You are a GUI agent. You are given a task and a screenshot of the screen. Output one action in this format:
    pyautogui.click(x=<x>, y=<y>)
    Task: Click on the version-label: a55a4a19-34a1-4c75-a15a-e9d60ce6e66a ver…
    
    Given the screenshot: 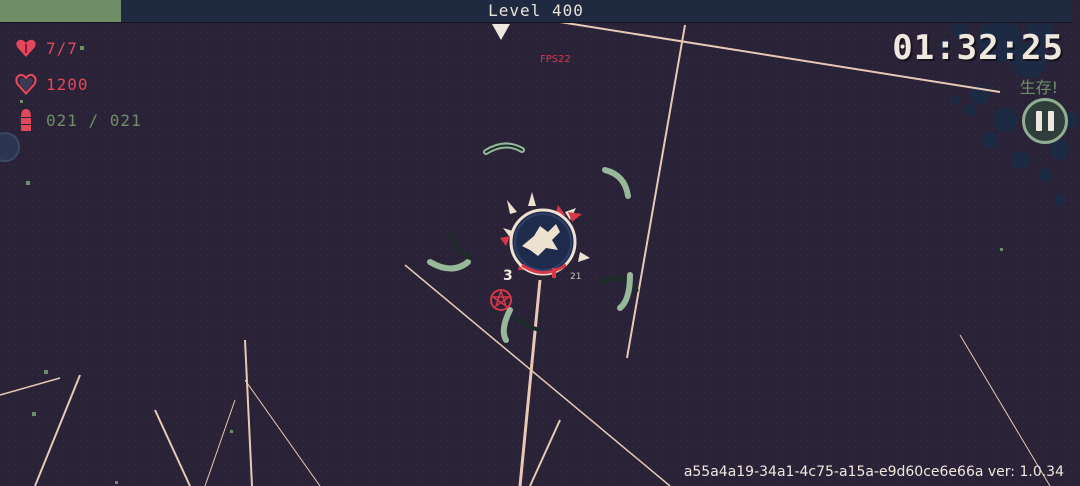 What is the action you would take?
    pyautogui.click(x=873, y=472)
    